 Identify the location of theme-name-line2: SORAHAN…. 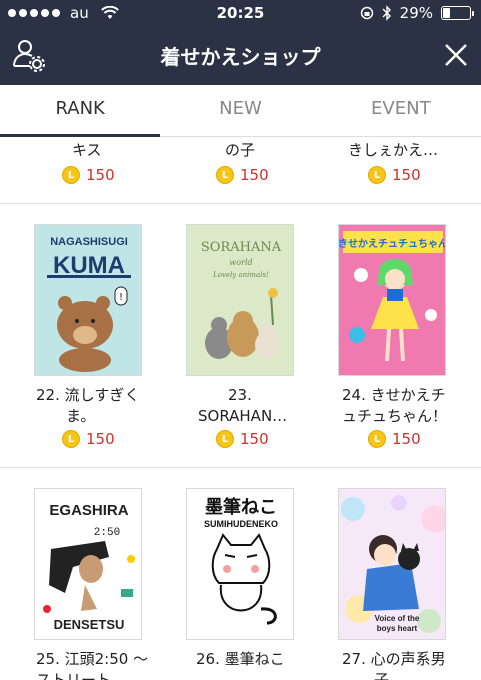
(243, 416).